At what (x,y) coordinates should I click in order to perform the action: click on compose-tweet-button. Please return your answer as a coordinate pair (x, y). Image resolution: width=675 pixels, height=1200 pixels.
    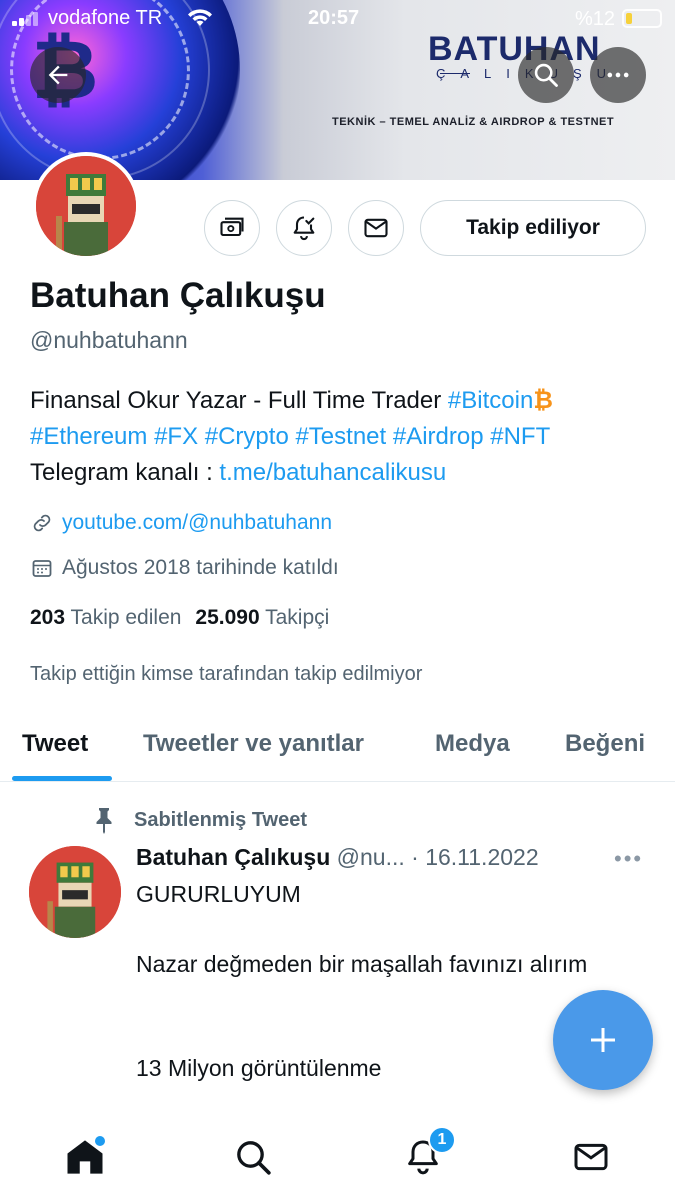
    Looking at the image, I should click on (603, 1040).